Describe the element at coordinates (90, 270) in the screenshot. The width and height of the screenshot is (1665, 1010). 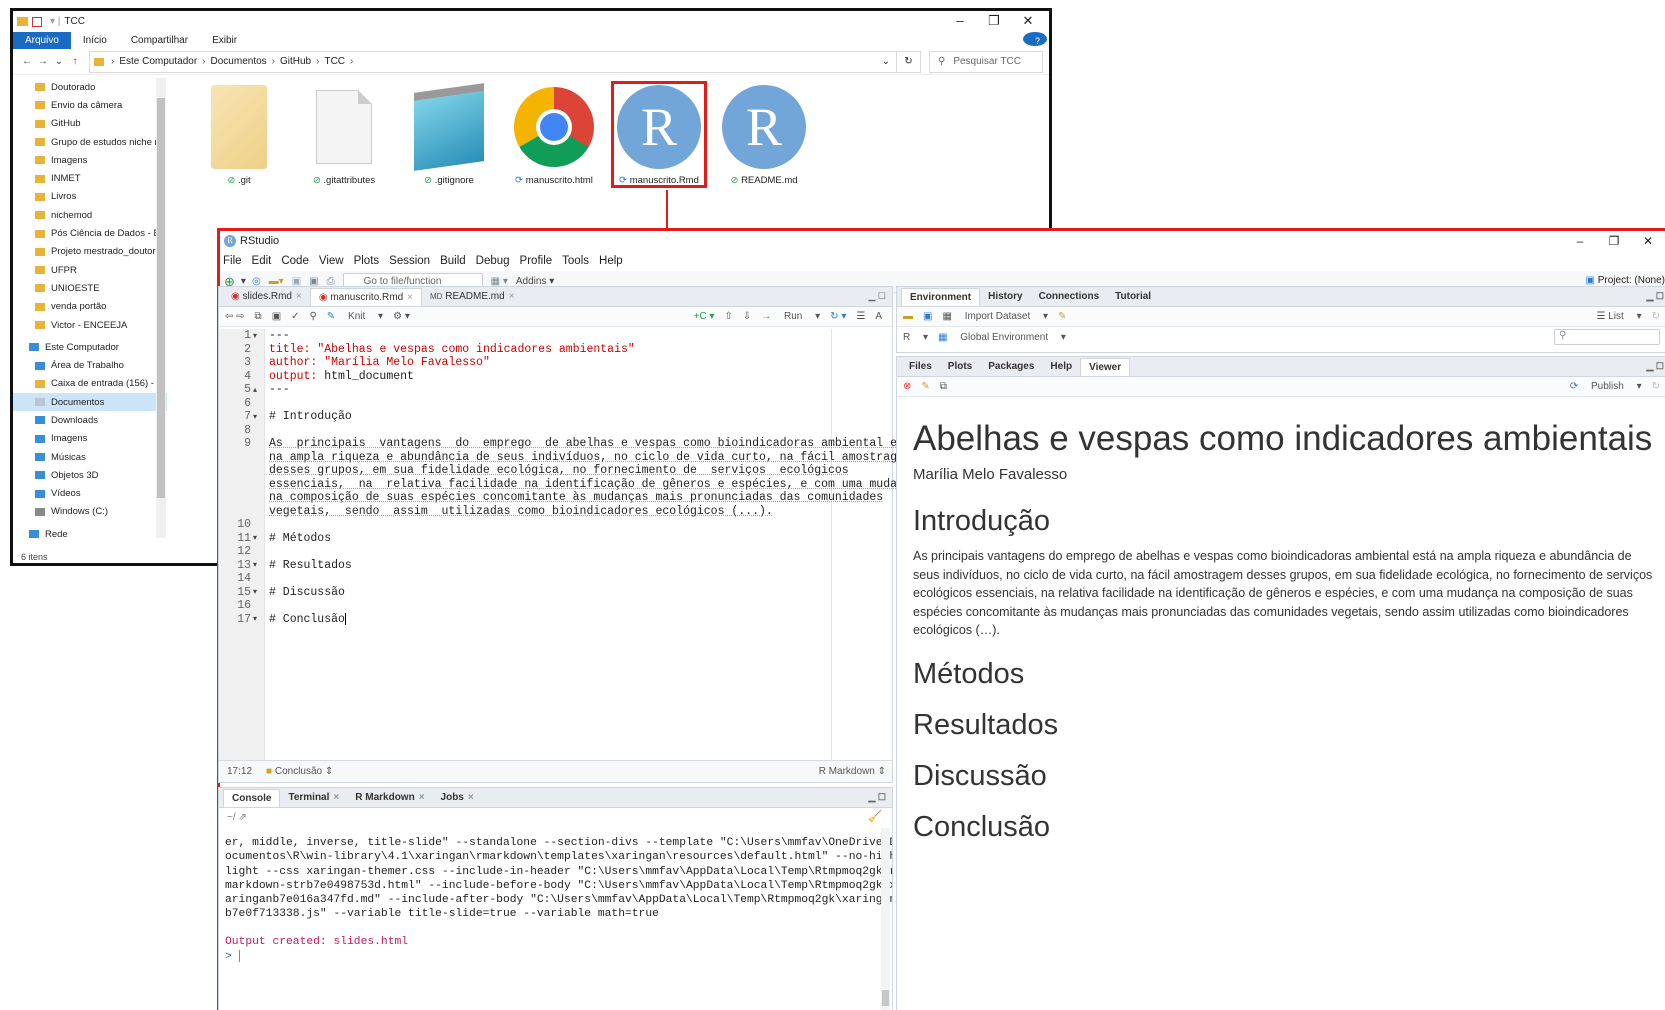
I see `sidebar-item: UFPR` at that location.